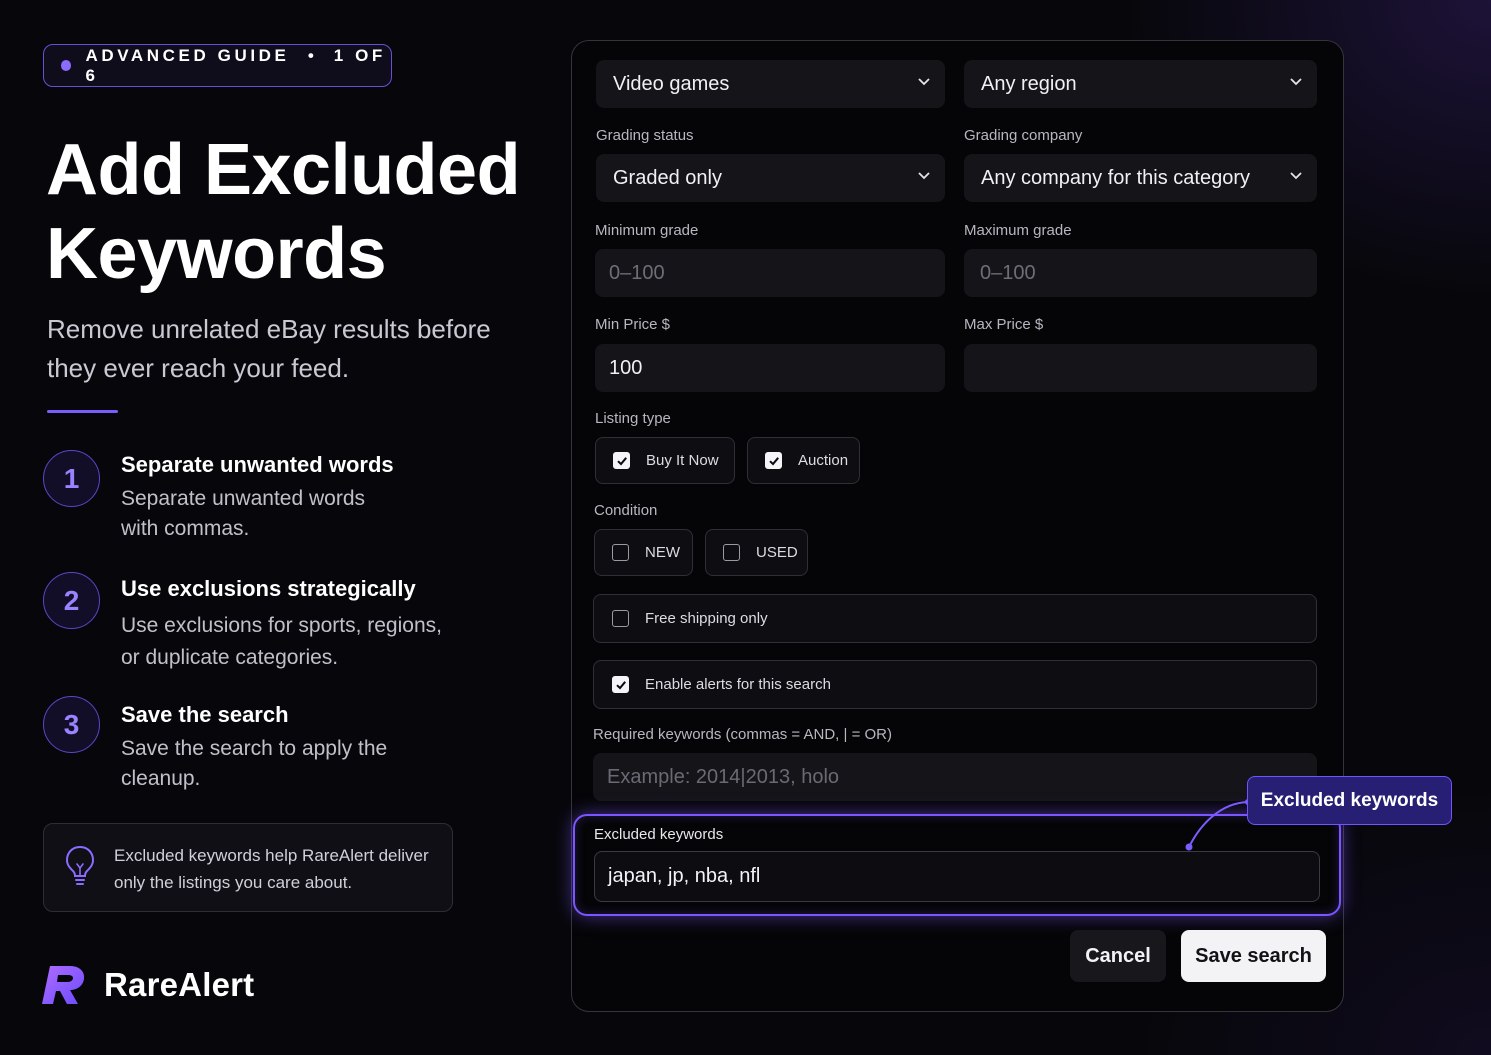 The image size is (1491, 1055). Describe the element at coordinates (71, 478) in the screenshot. I see `step-number: 1` at that location.